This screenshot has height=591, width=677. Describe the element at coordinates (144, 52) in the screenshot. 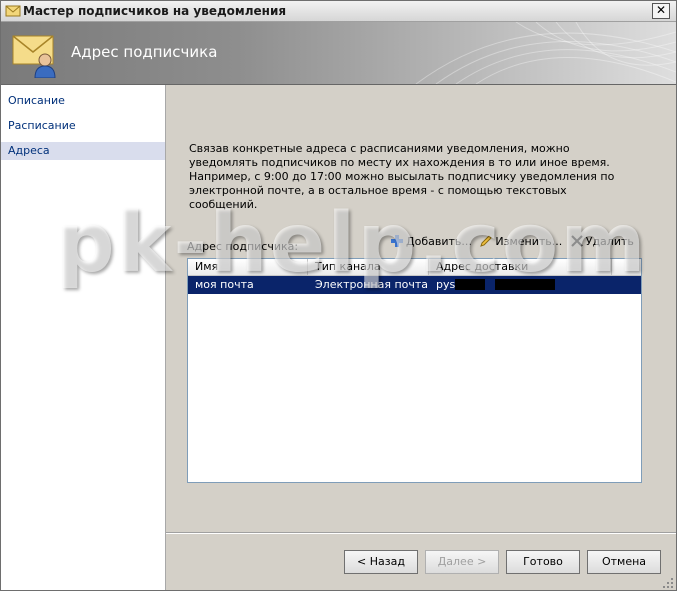

I see `page-title: Адрес подписчика` at that location.